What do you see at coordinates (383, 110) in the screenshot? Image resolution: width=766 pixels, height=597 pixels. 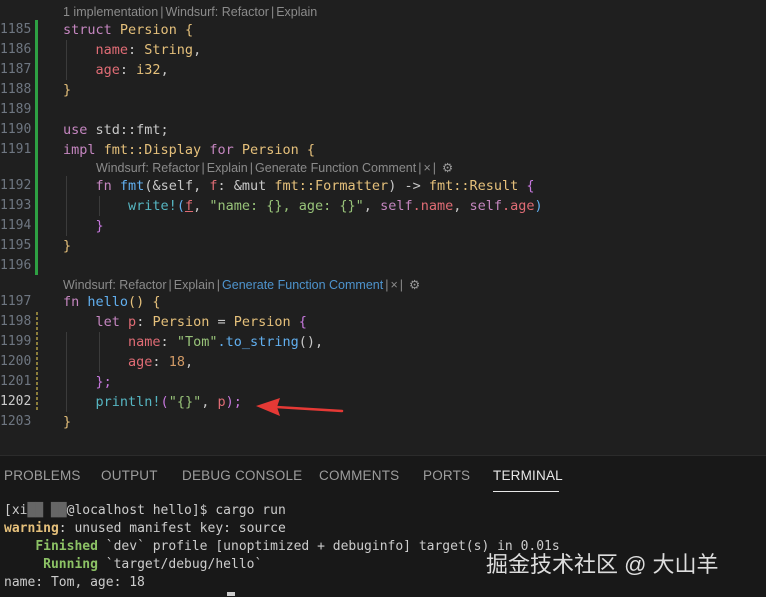 I see `code-line: 1189` at bounding box center [383, 110].